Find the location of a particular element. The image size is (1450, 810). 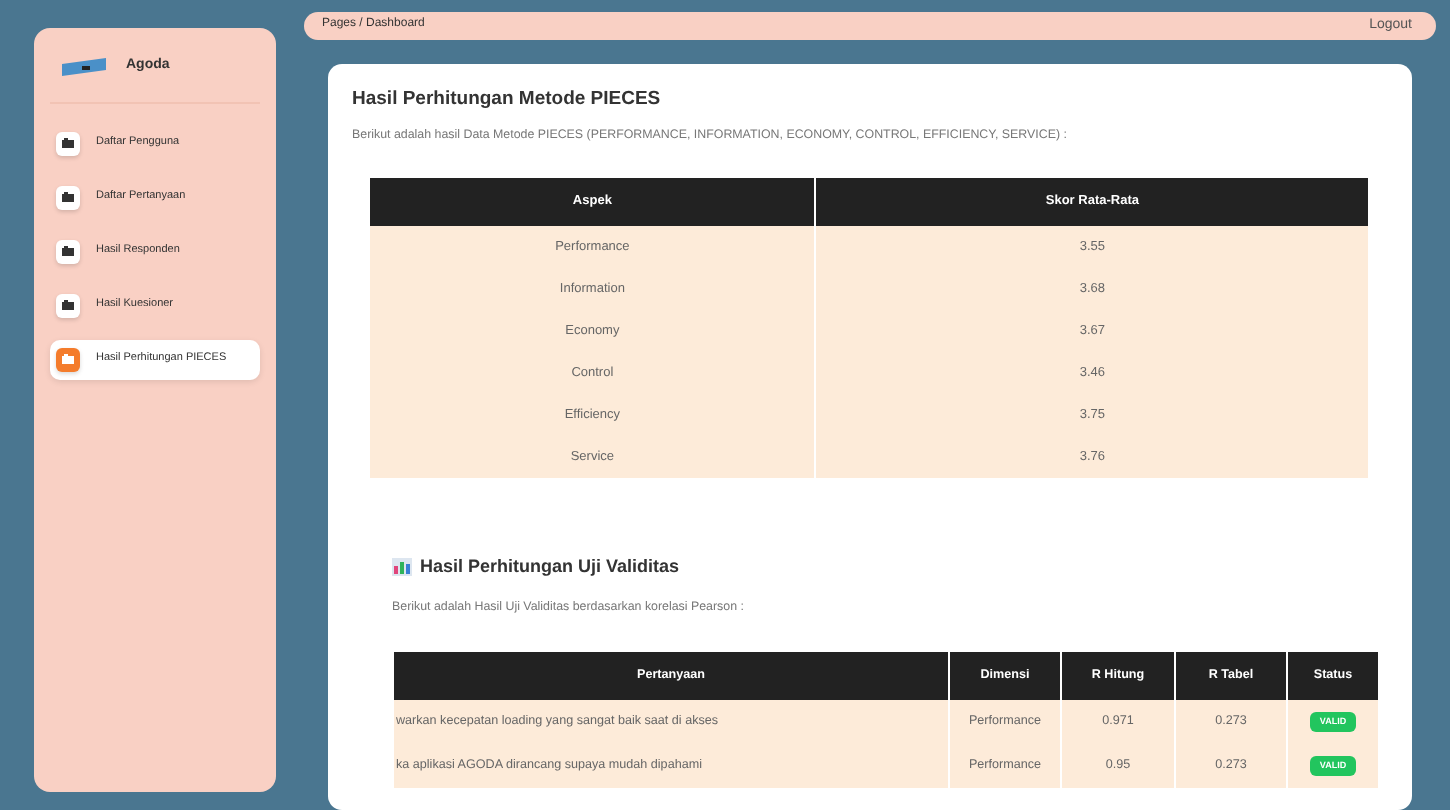

bar-chart-icon is located at coordinates (402, 567).